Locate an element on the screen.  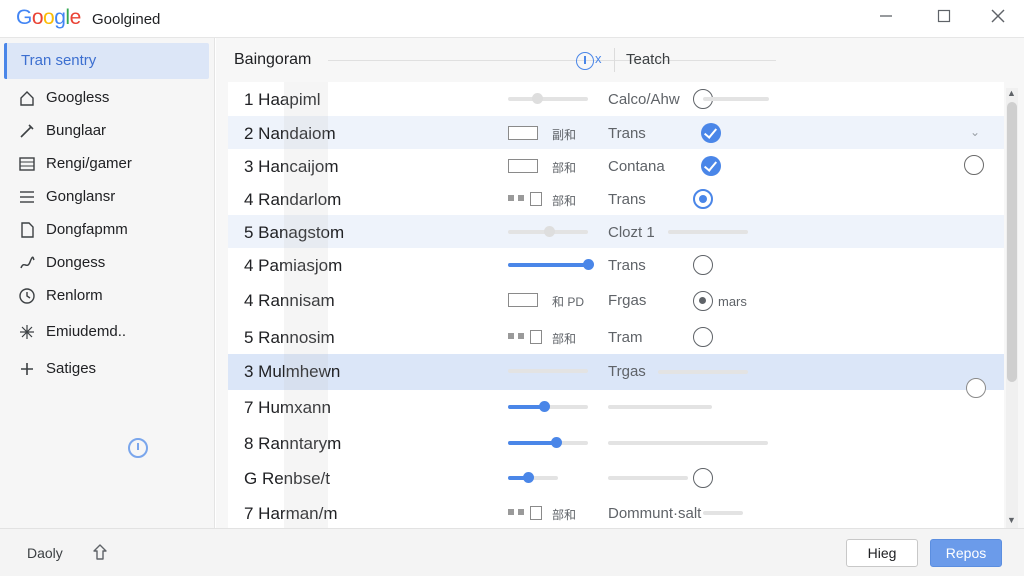
list-row: 4 Pamiasjom Trans is located at coordinates (616, 265).